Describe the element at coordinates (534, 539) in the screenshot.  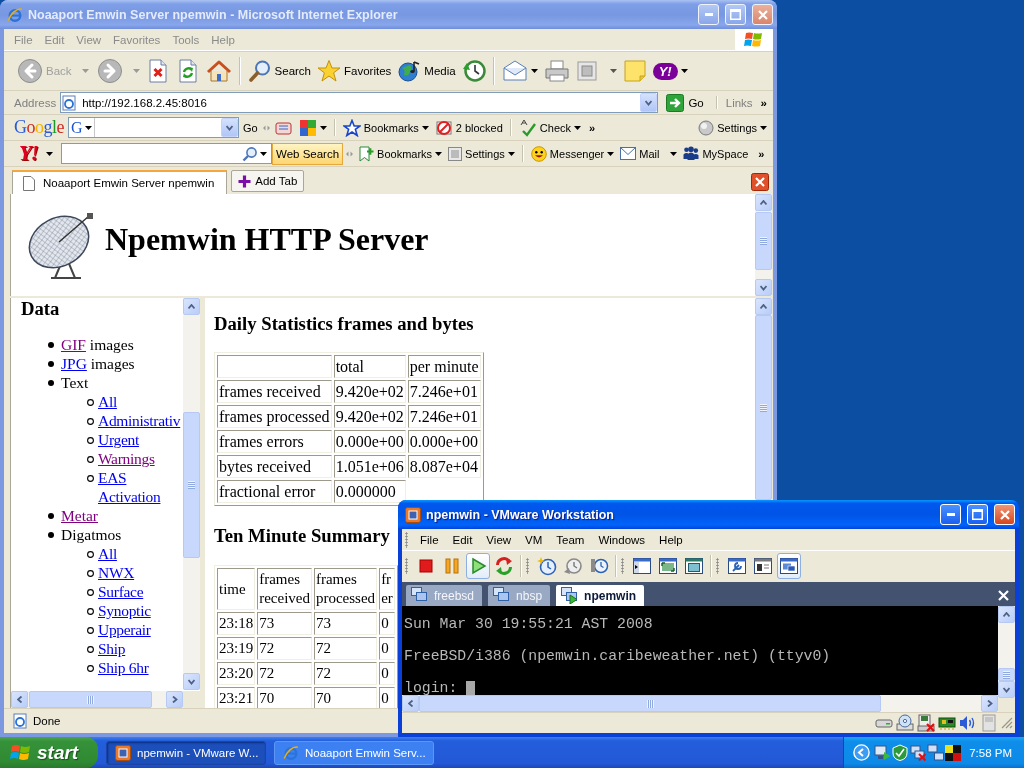
I see `menu-item: VM` at that location.